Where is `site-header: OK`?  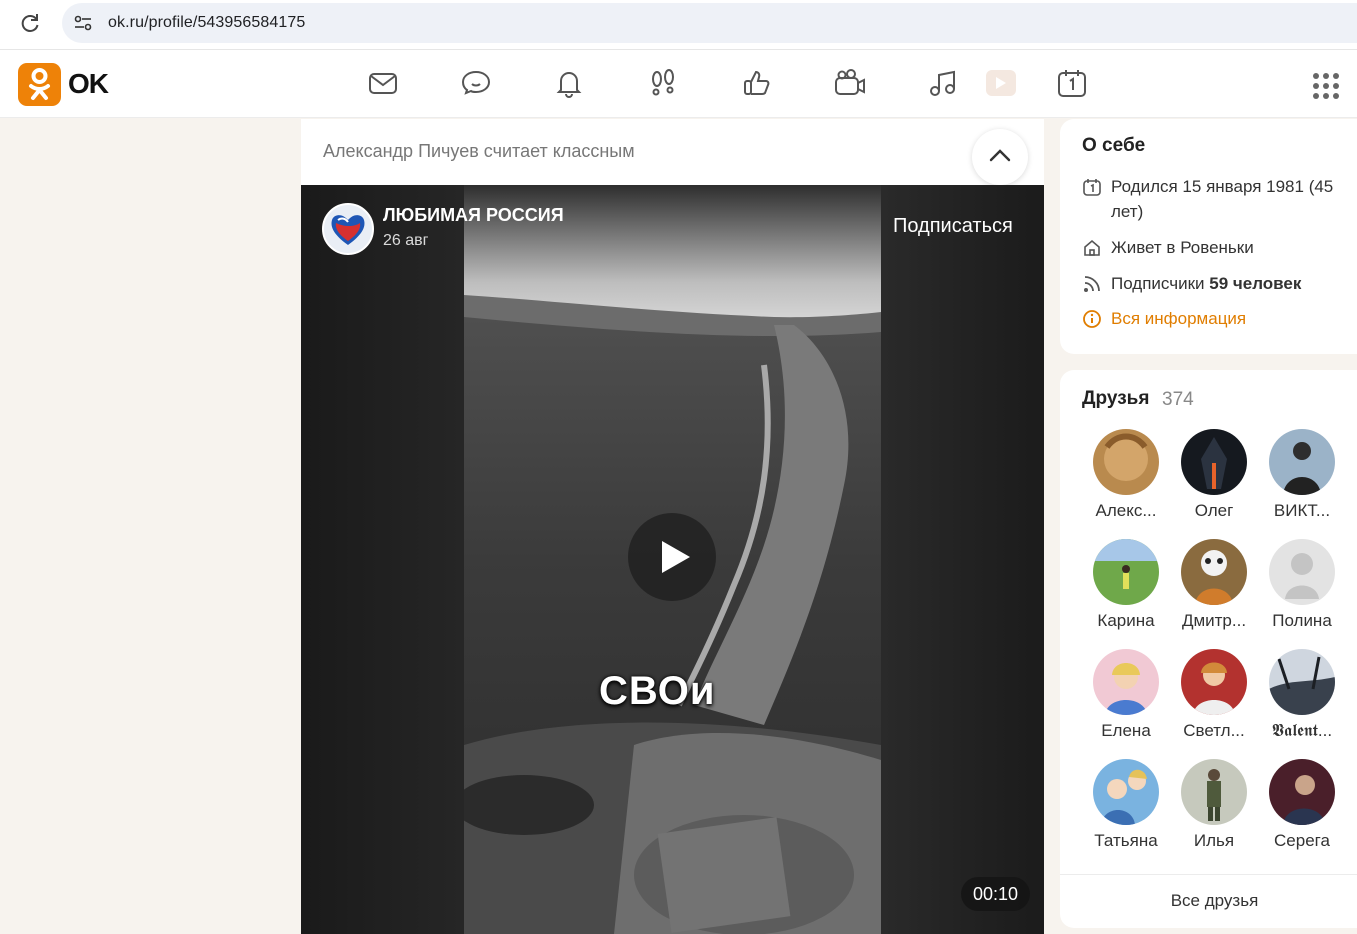
site-header: OK is located at coordinates (678, 84).